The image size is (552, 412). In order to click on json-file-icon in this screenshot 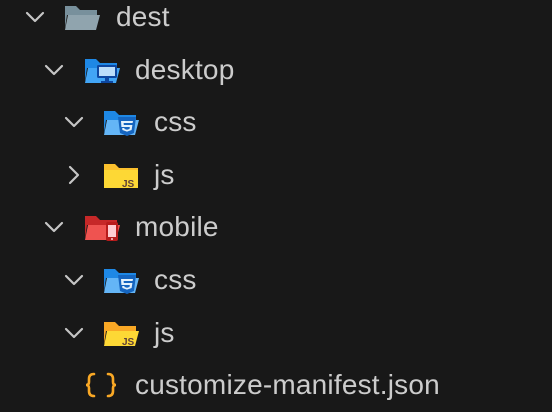, I will do `click(101, 385)`.